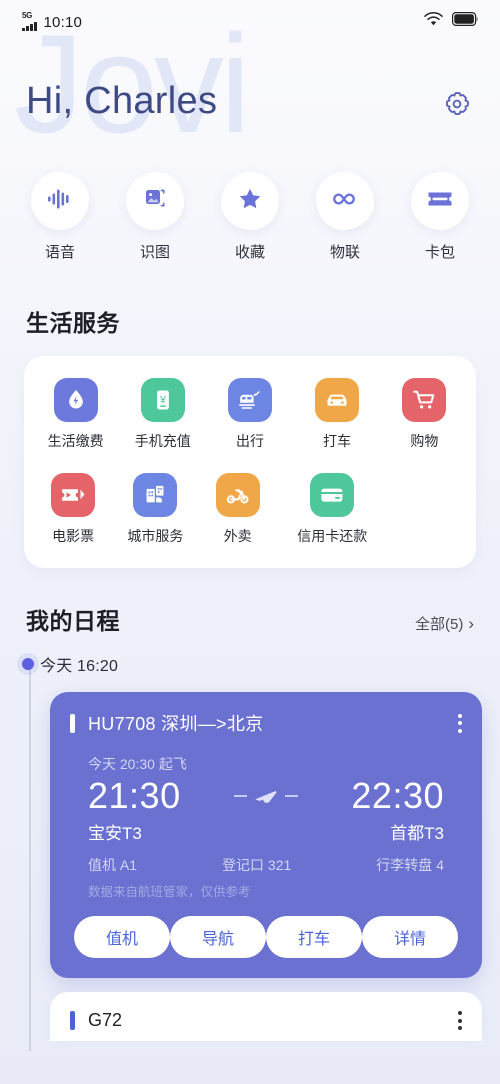 The width and height of the screenshot is (500, 1084). Describe the element at coordinates (105, 1020) in the screenshot. I see `train-title: G72` at that location.